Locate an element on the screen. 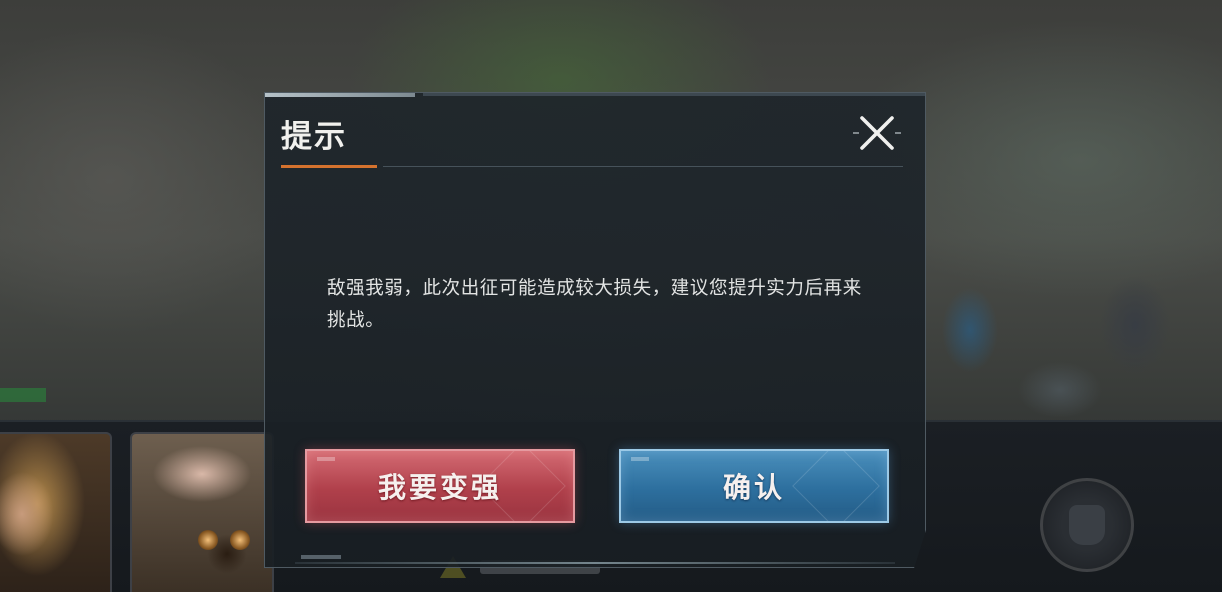 The width and height of the screenshot is (1222, 592). confirm-label: 确认 is located at coordinates (753, 487).